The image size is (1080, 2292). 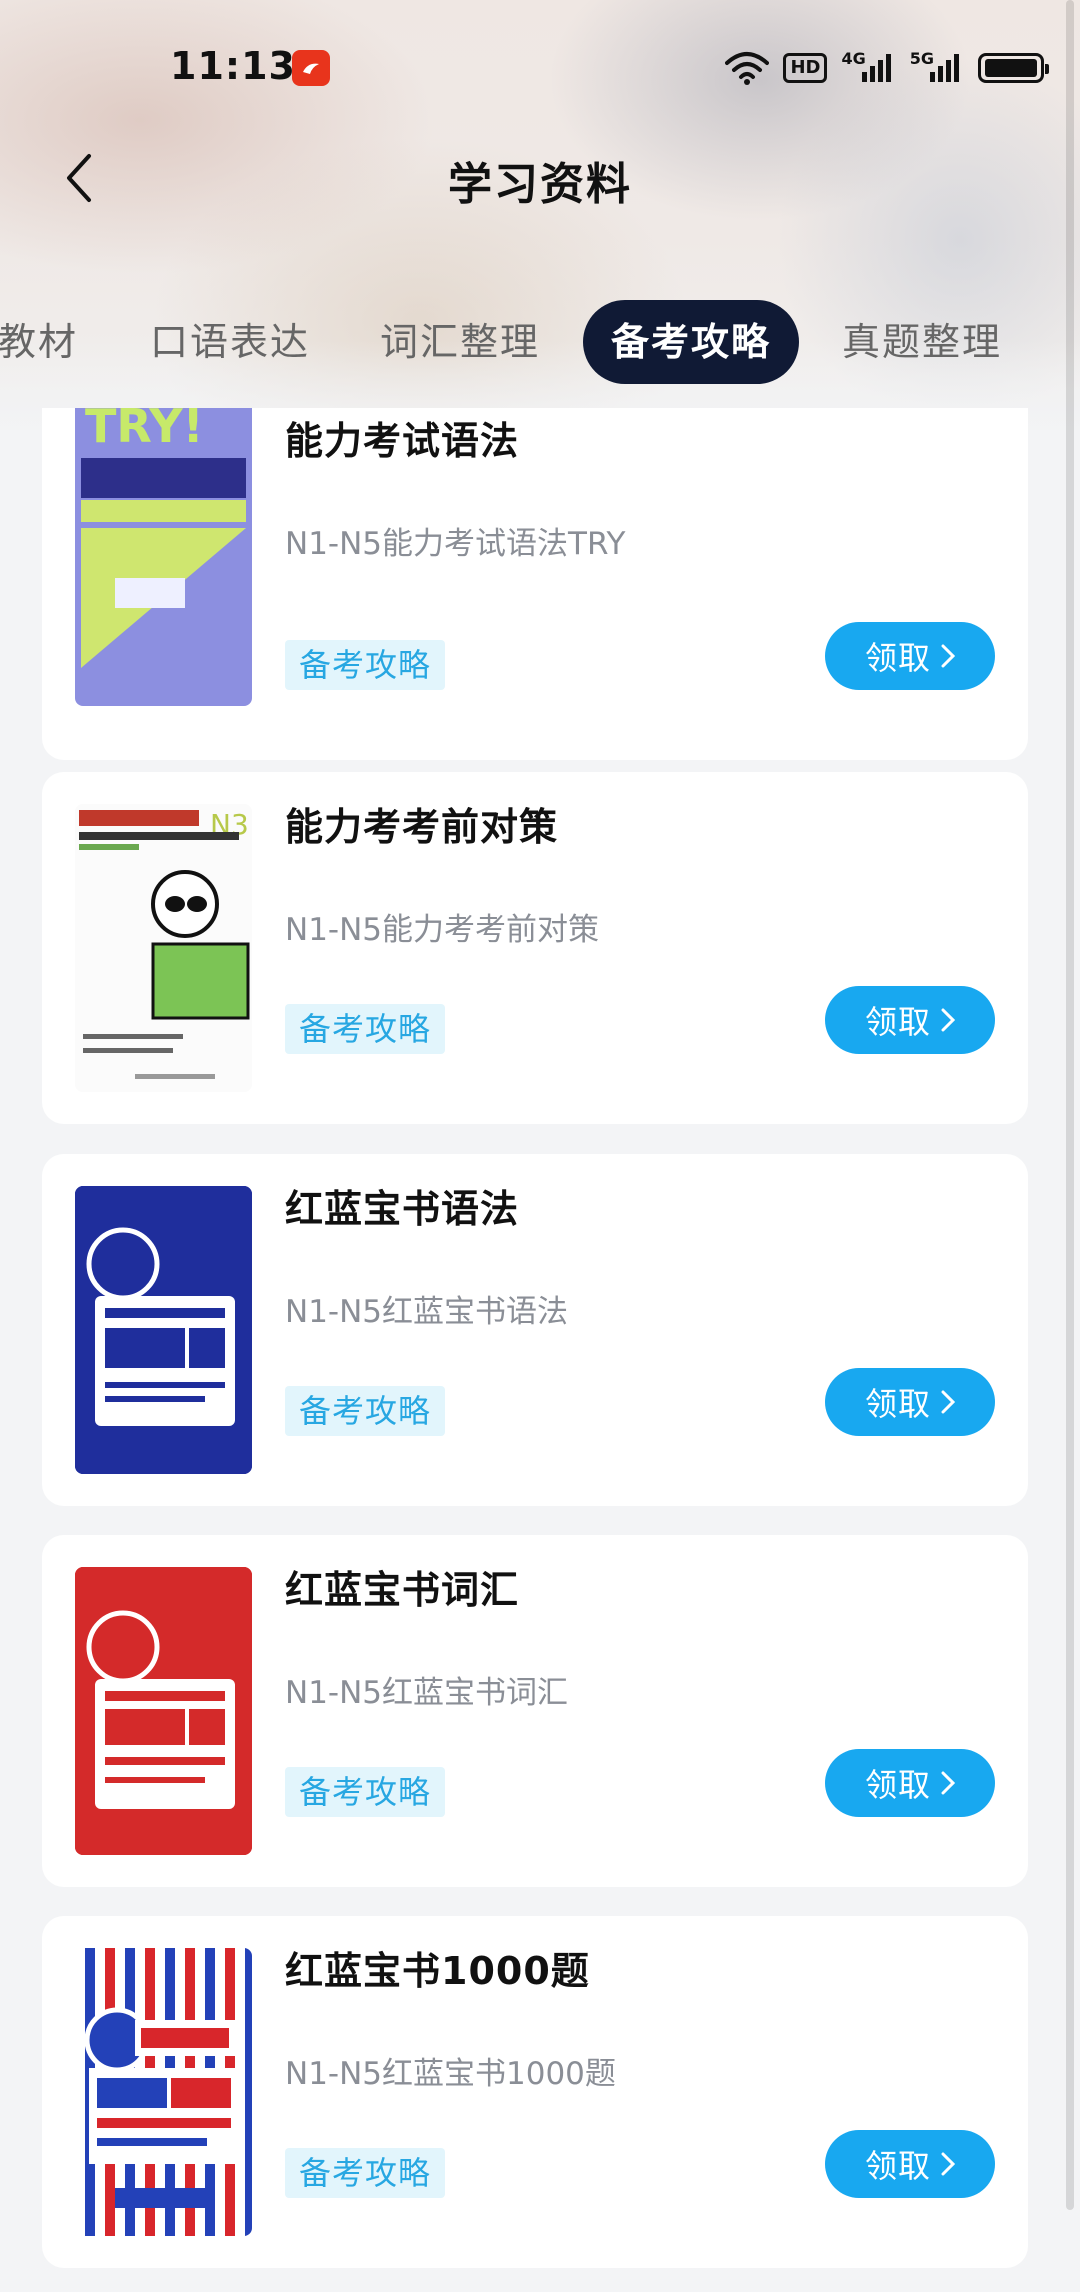 What do you see at coordinates (442, 930) in the screenshot?
I see `item-description: N1-N5能力考考前对策` at bounding box center [442, 930].